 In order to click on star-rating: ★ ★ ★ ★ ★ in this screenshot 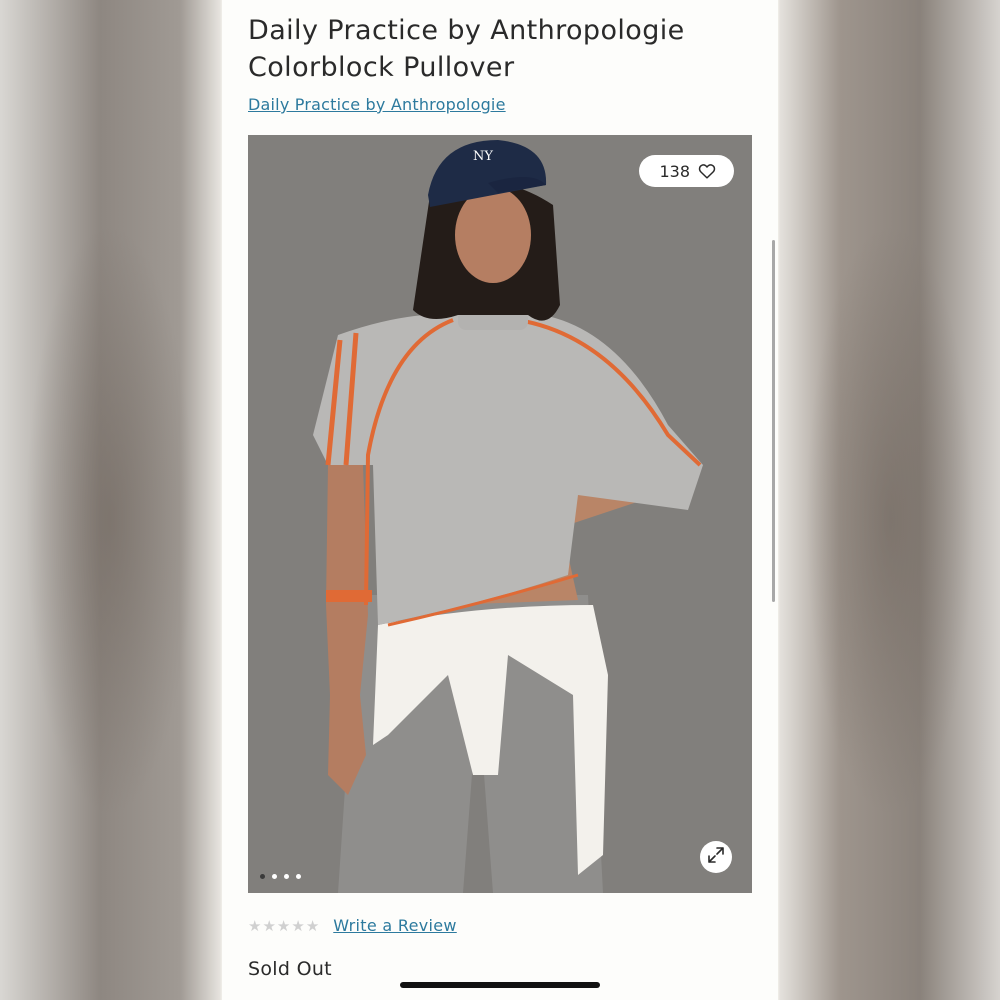, I will do `click(283, 926)`.